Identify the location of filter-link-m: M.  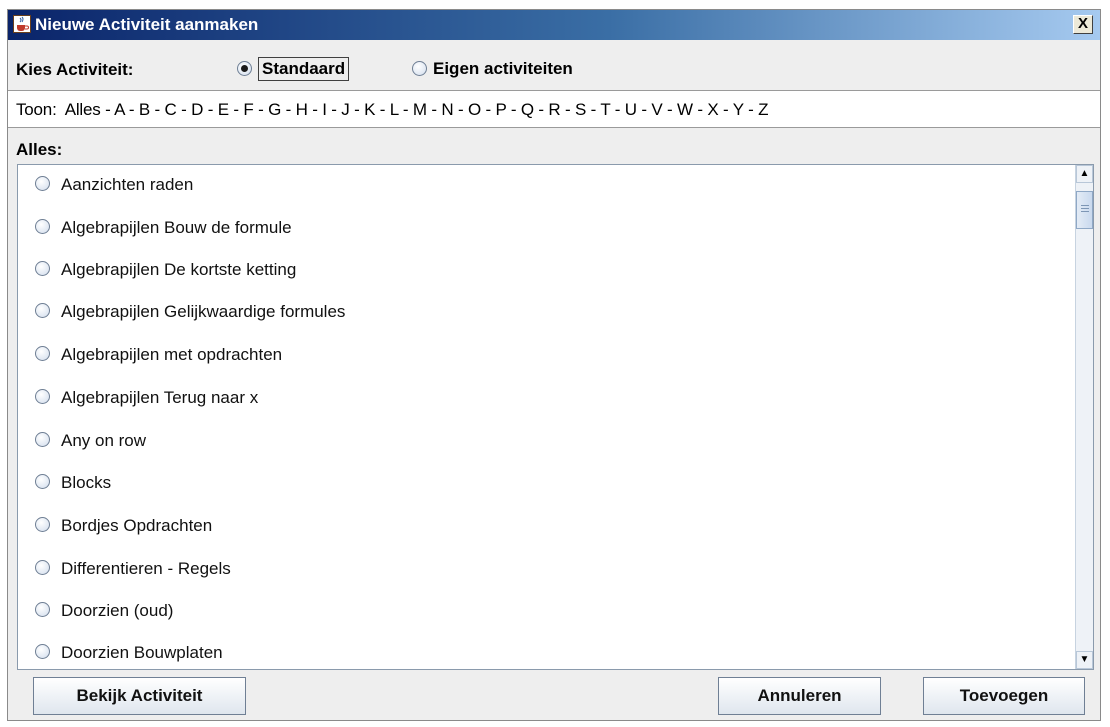
(420, 109).